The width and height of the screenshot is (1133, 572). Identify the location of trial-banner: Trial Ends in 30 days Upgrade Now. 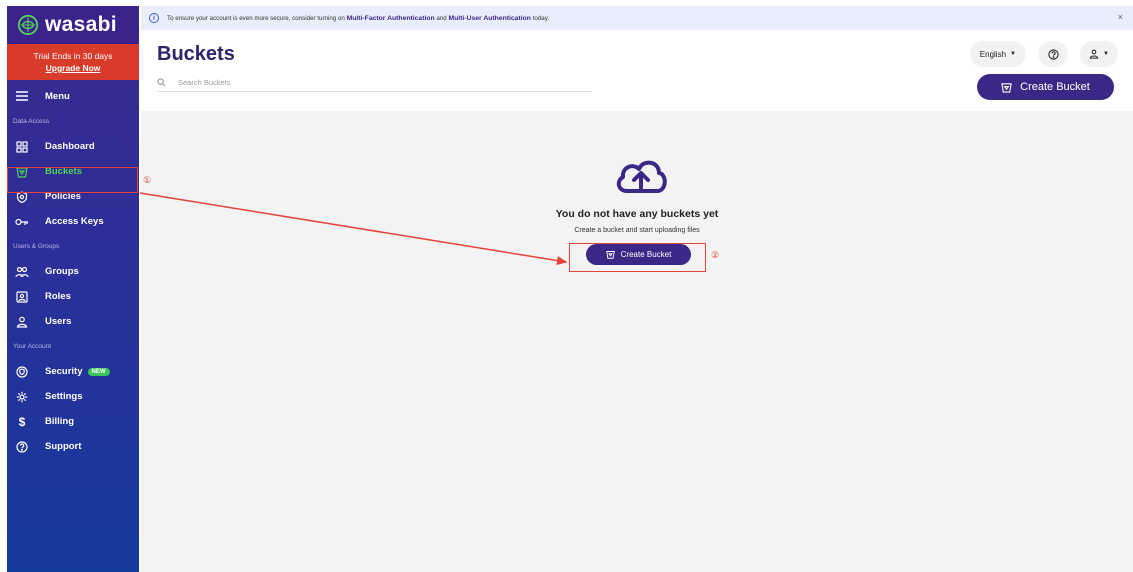
(73, 62).